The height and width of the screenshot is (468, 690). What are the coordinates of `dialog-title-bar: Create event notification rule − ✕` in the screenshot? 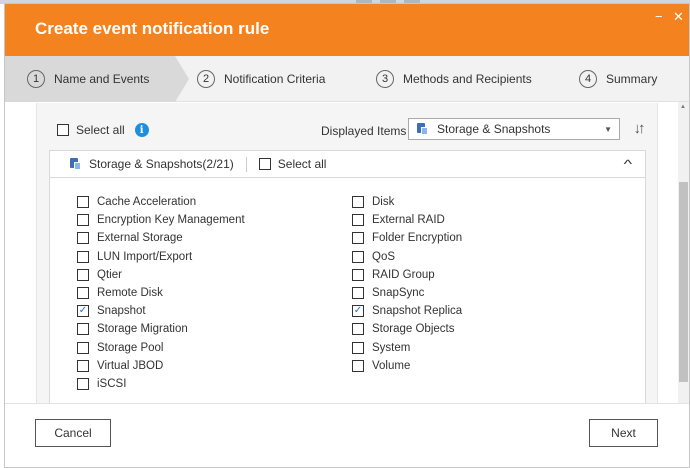 It's located at (347, 30).